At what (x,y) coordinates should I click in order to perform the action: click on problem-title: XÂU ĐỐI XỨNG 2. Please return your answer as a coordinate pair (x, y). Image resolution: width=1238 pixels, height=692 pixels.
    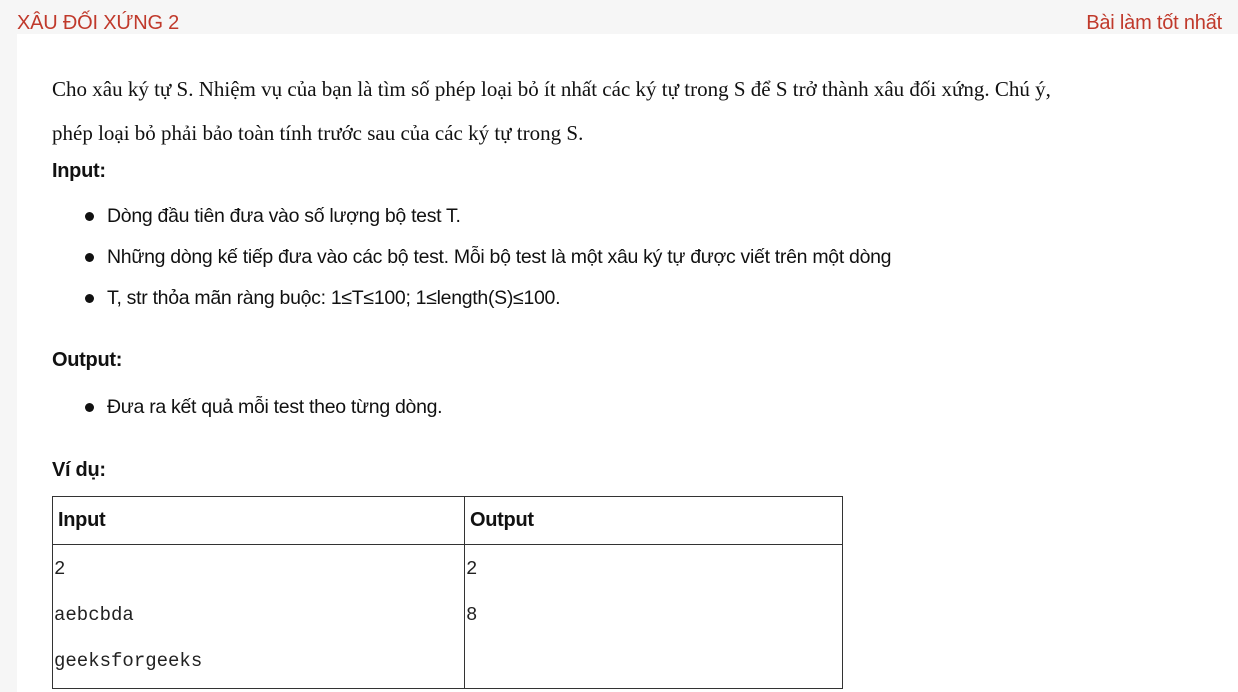
    Looking at the image, I should click on (98, 23).